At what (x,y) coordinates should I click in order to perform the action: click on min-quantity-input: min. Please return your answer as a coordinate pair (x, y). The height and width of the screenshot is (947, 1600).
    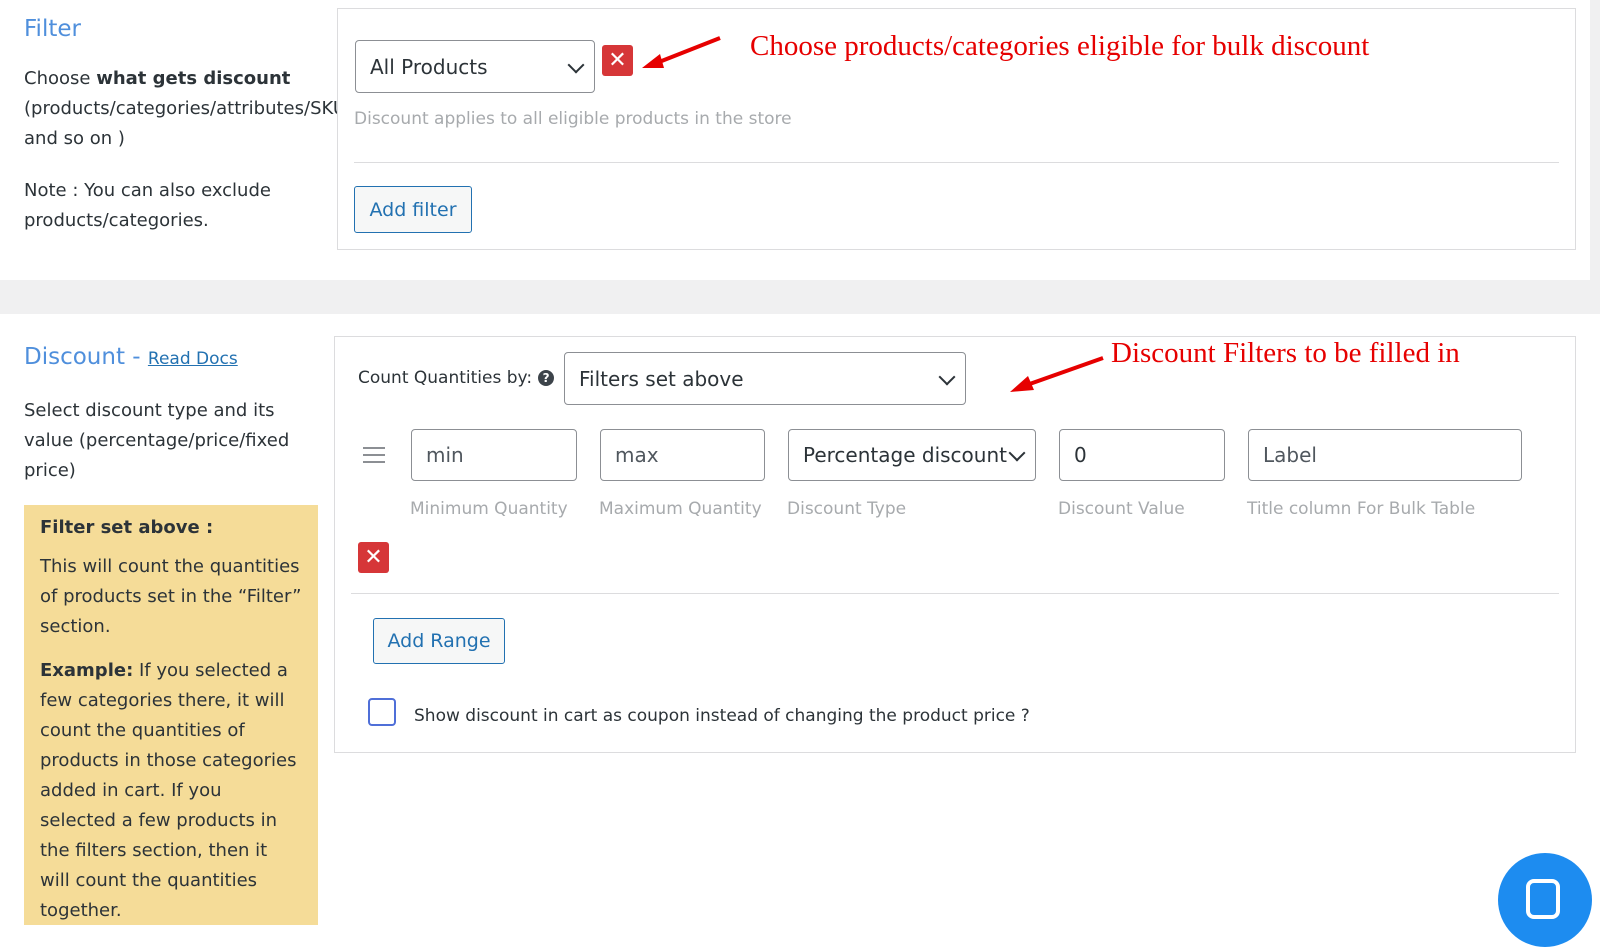
    Looking at the image, I should click on (494, 455).